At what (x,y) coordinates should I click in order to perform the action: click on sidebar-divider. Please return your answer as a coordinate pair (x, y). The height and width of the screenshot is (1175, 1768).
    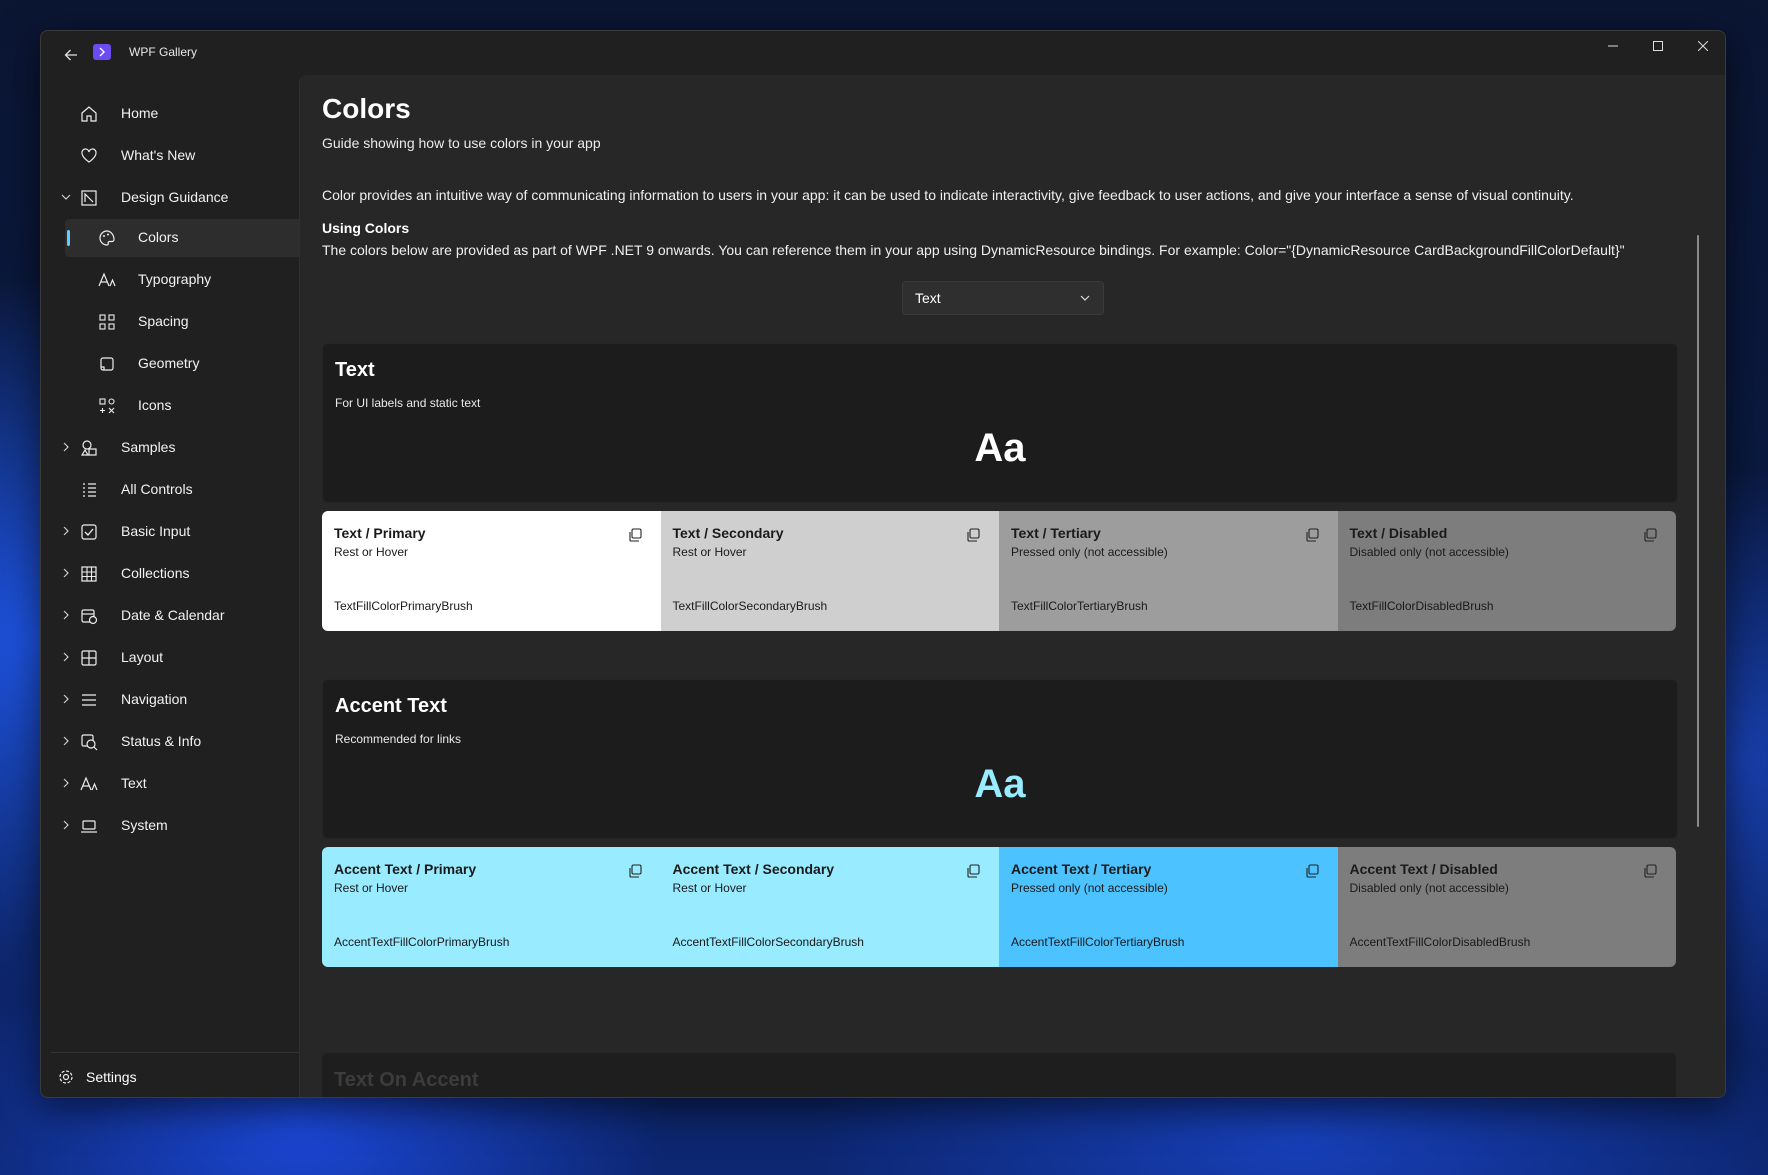
    Looking at the image, I should click on (192, 1052).